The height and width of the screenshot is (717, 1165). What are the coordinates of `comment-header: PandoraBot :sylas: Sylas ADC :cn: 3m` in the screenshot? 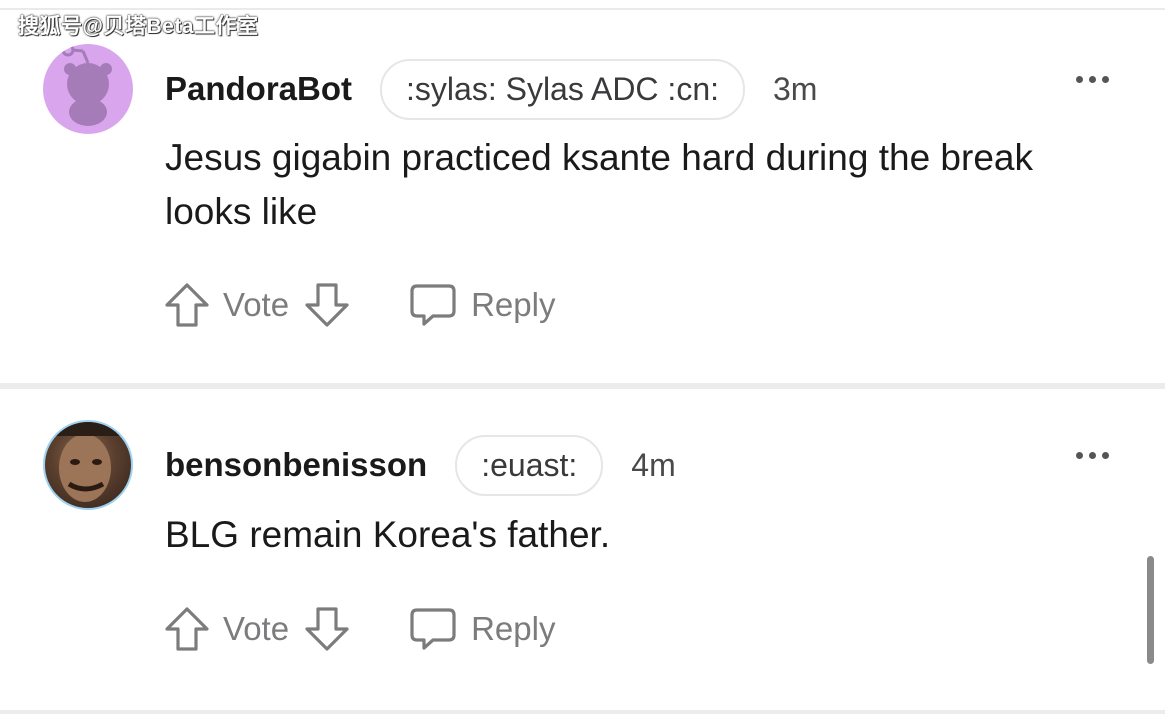 It's located at (491, 89).